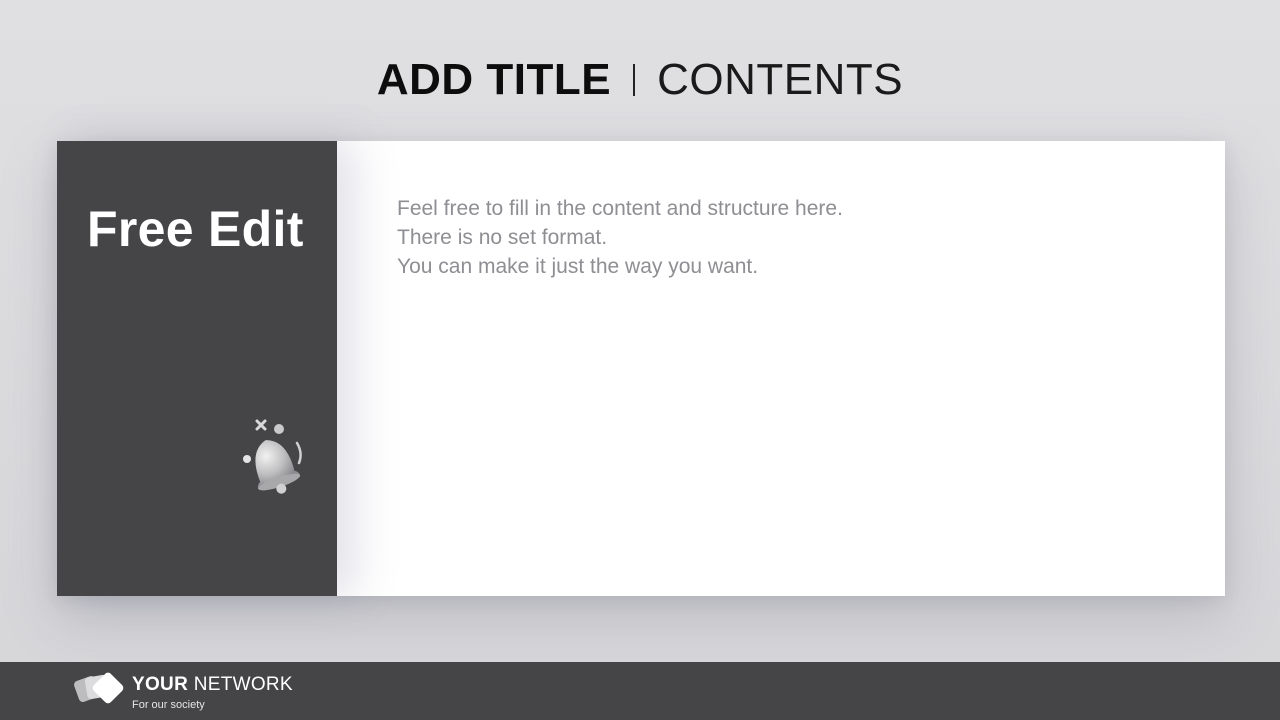 The image size is (1280, 720). I want to click on page-title: ADD TITLE CONTENTS, so click(640, 80).